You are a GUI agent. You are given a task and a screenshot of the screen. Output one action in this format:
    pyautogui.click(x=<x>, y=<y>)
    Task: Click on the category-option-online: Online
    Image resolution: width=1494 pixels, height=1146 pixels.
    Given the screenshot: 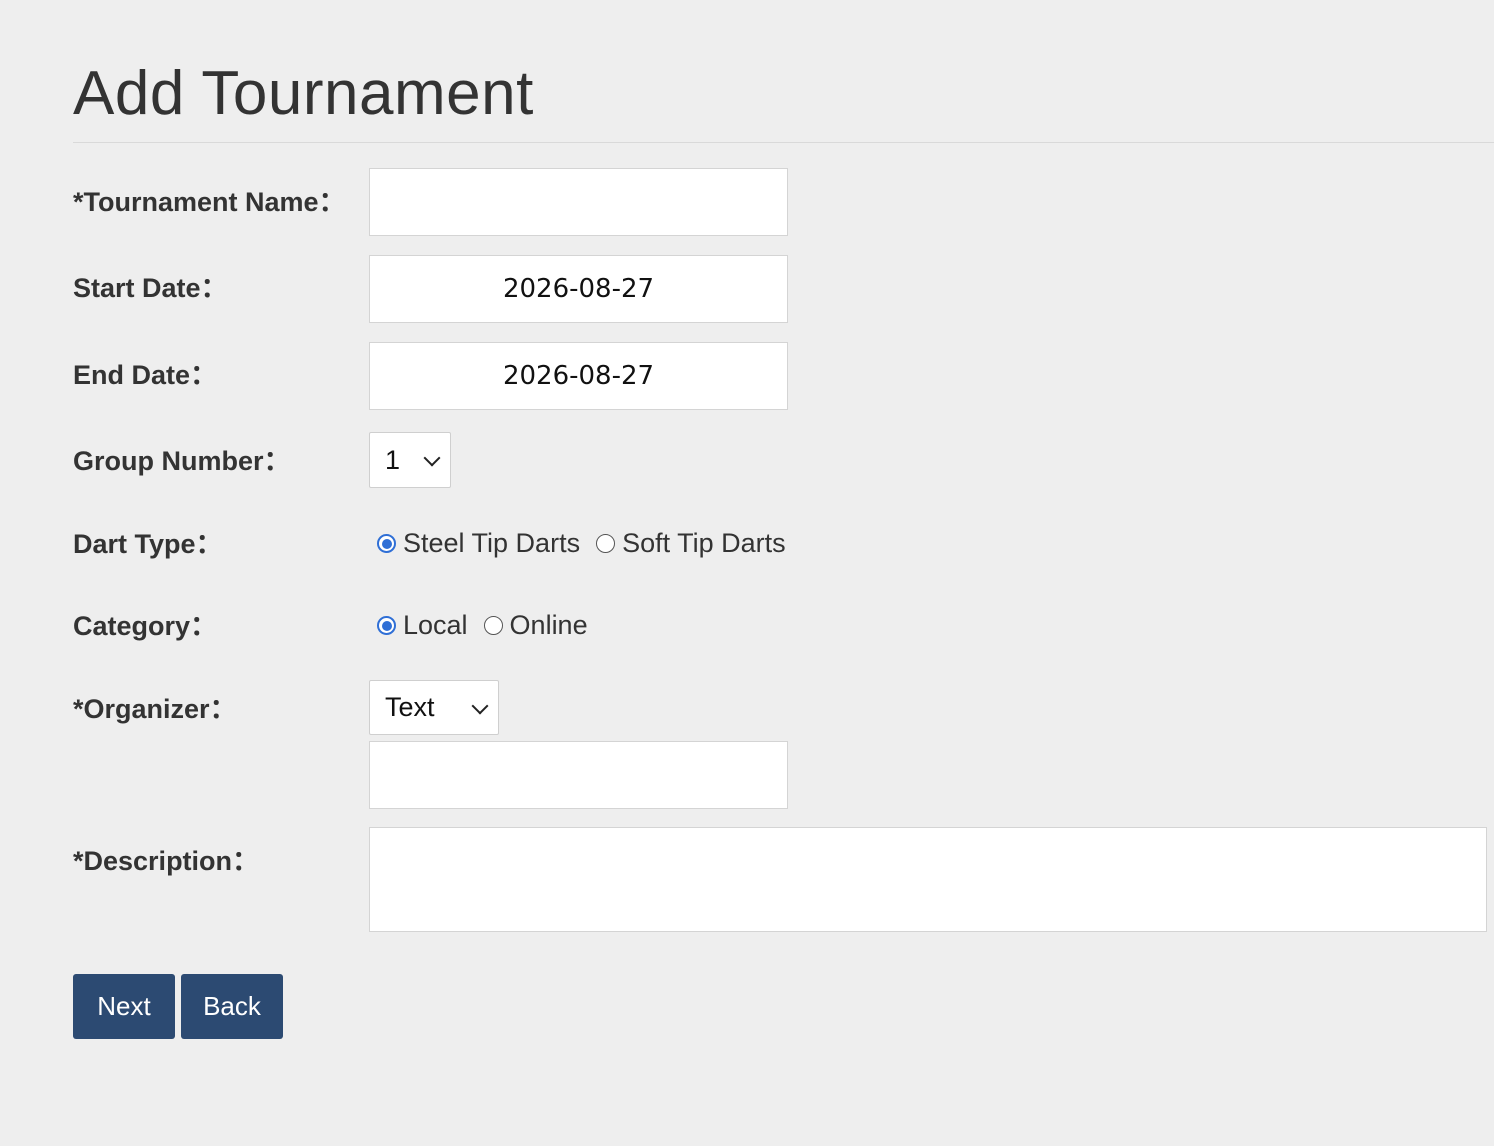 What is the action you would take?
    pyautogui.click(x=535, y=625)
    